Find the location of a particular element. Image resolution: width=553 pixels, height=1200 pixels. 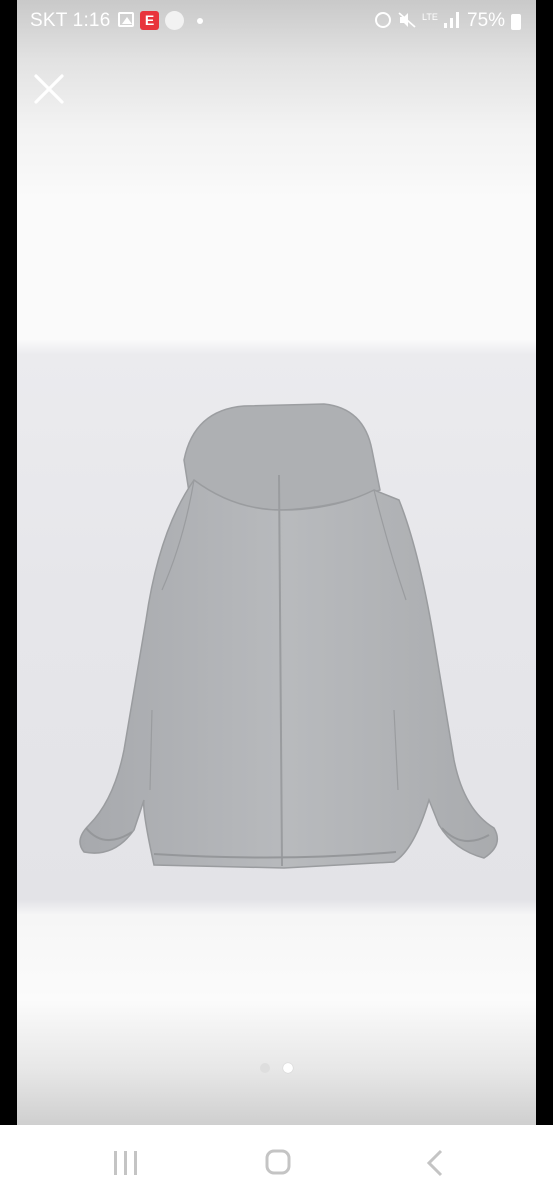

lte-icon: LTE is located at coordinates (430, 17).